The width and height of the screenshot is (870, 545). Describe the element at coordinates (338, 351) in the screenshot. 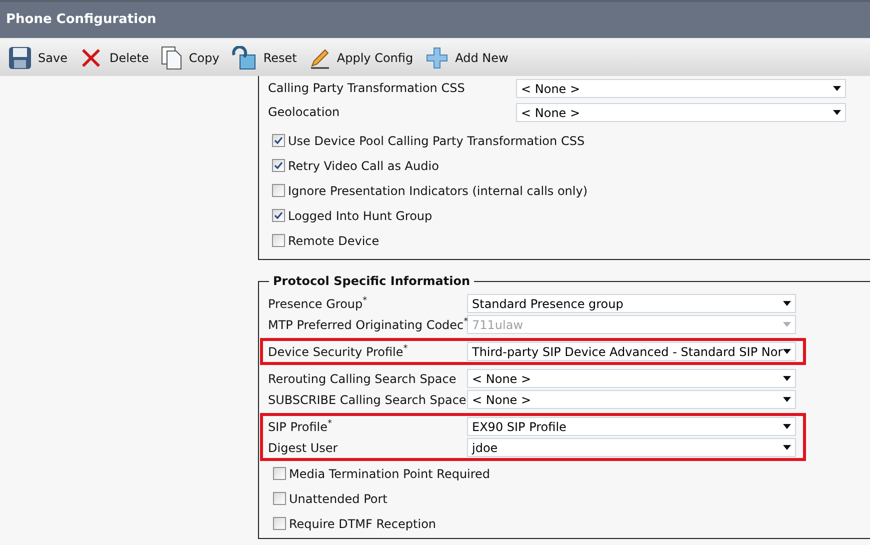

I see `field-label: Device Security Profile$^{*}$` at that location.